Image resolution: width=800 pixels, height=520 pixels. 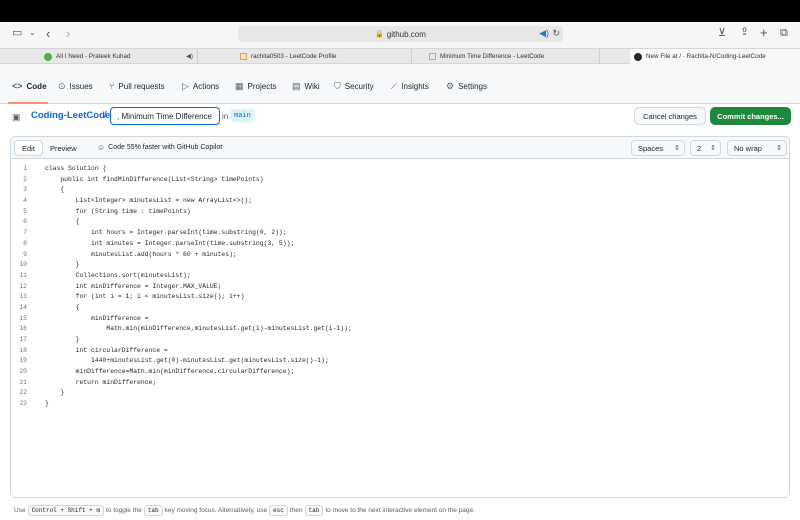 I want to click on forward-icon: ›, so click(x=68, y=33).